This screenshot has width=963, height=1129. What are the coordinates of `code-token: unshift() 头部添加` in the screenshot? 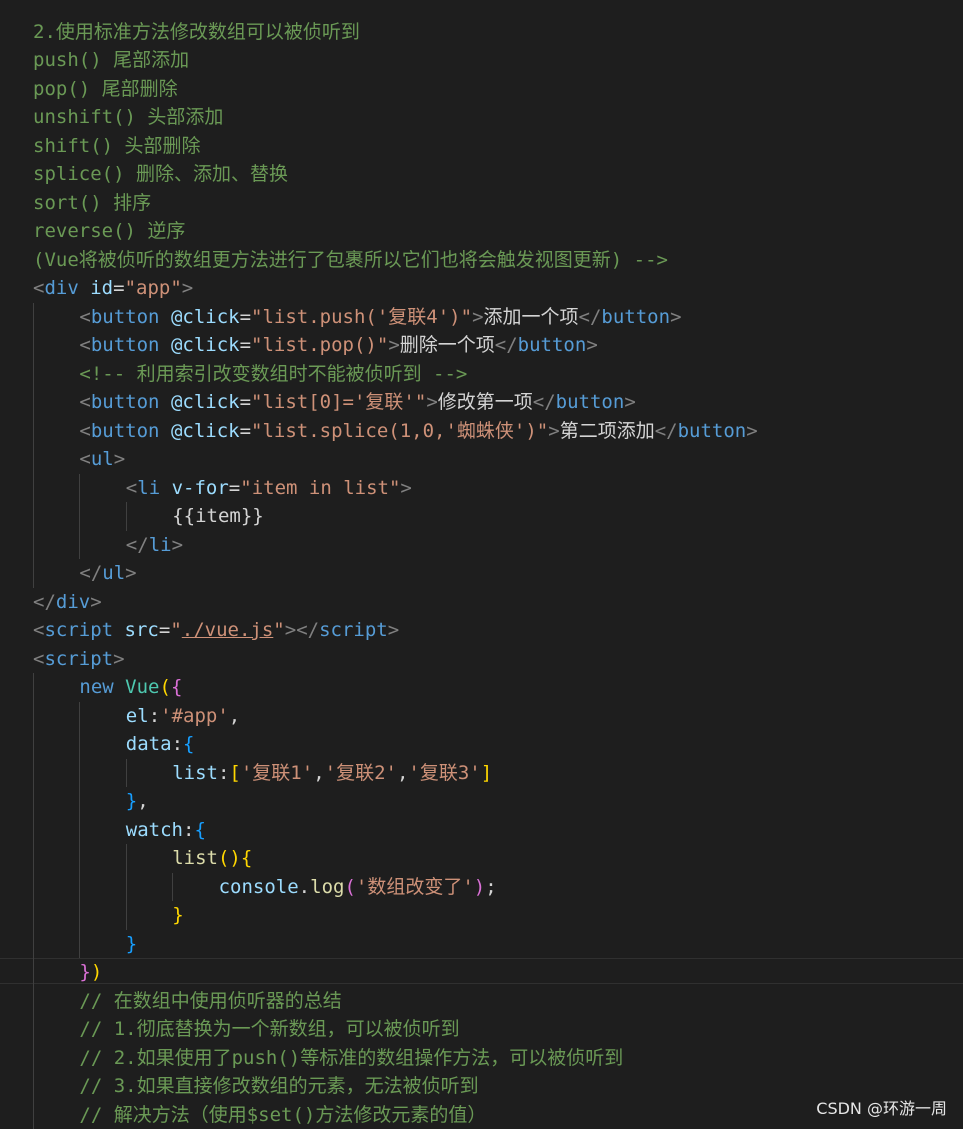 It's located at (128, 117).